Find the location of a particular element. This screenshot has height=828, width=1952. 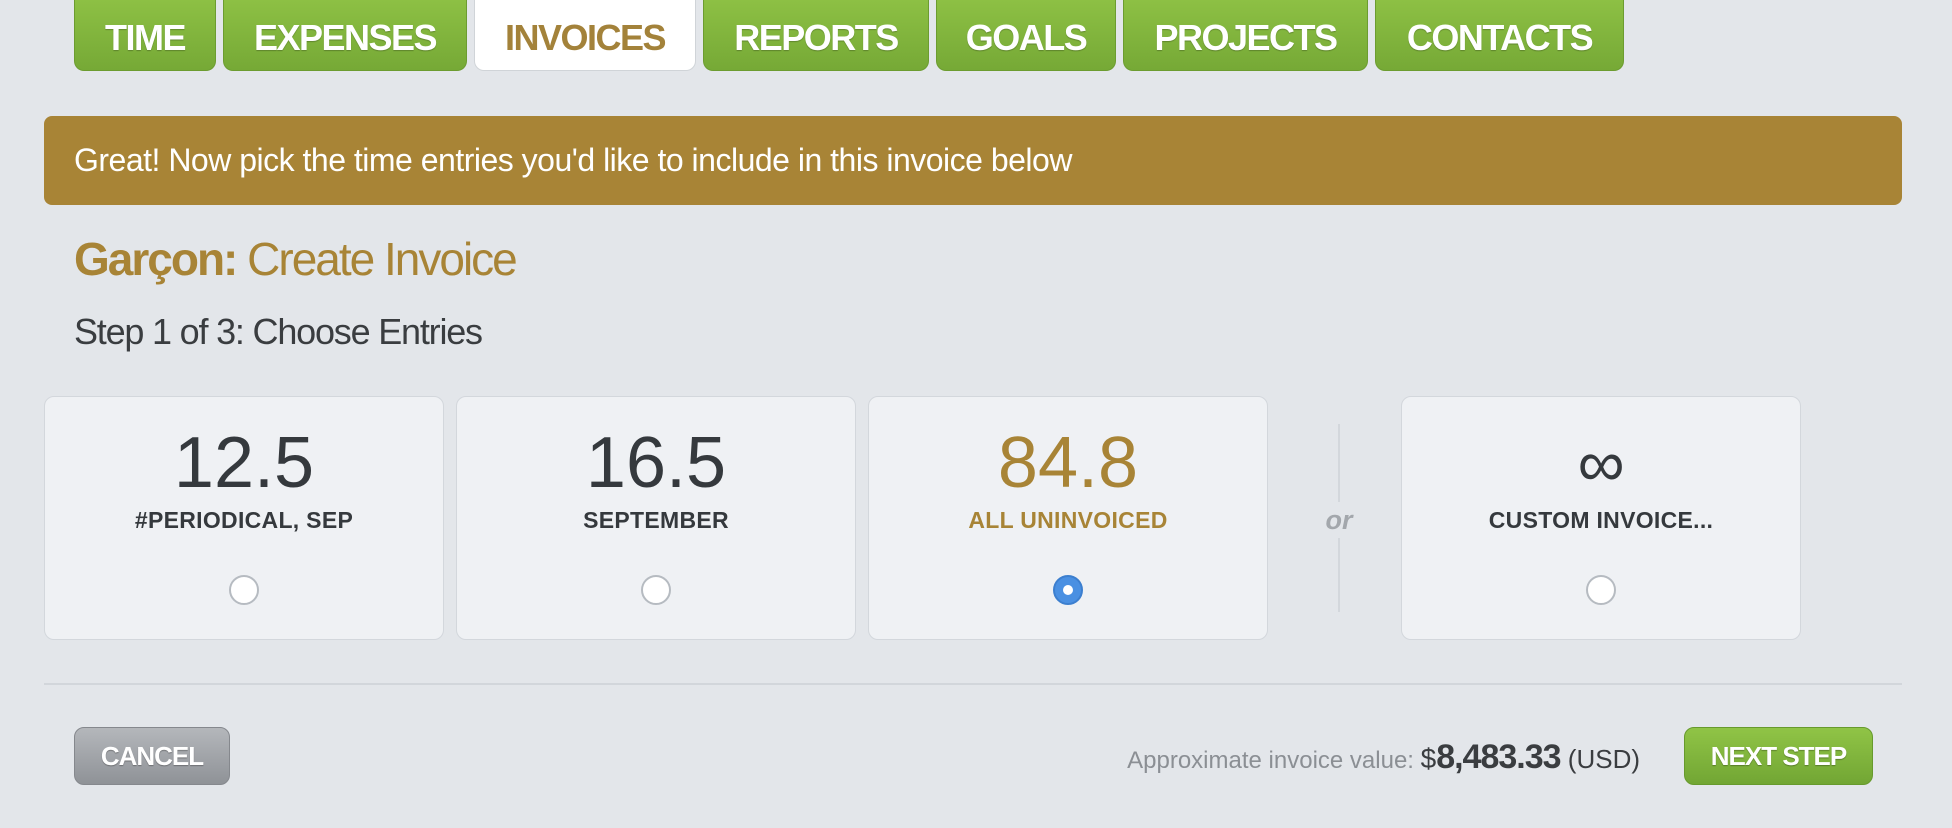

page-title: Garçon: Create Invoice is located at coordinates (296, 259).